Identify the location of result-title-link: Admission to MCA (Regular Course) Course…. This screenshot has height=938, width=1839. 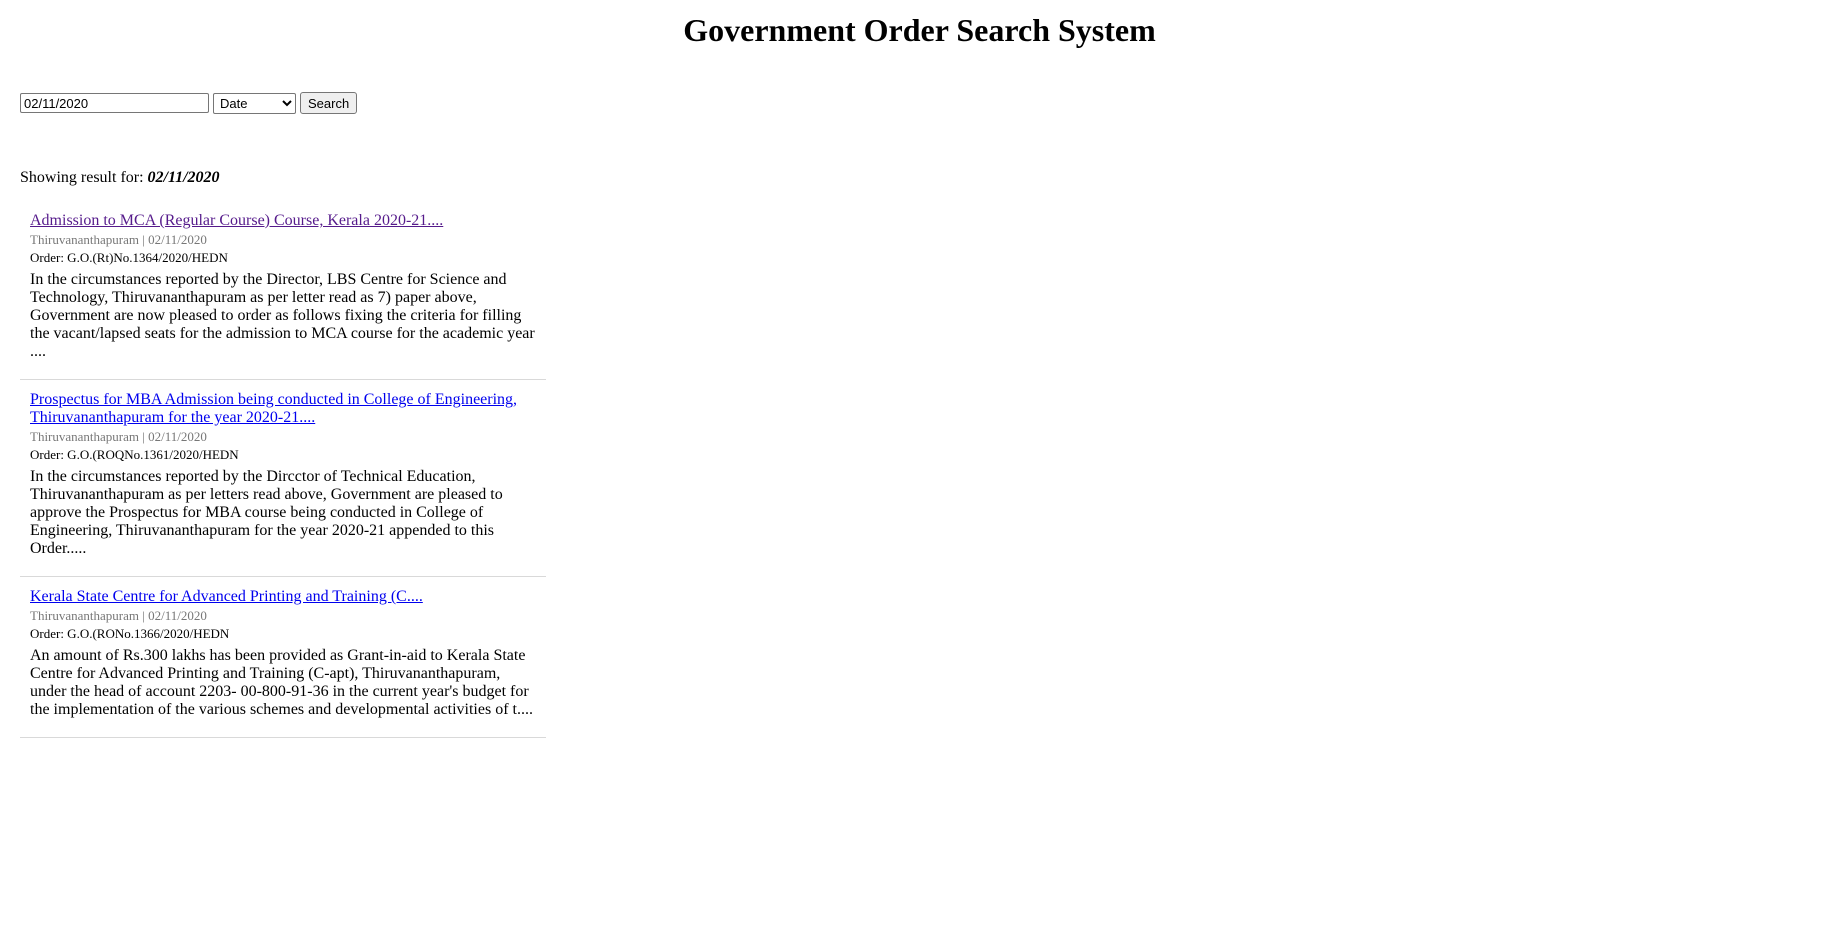
(283, 221).